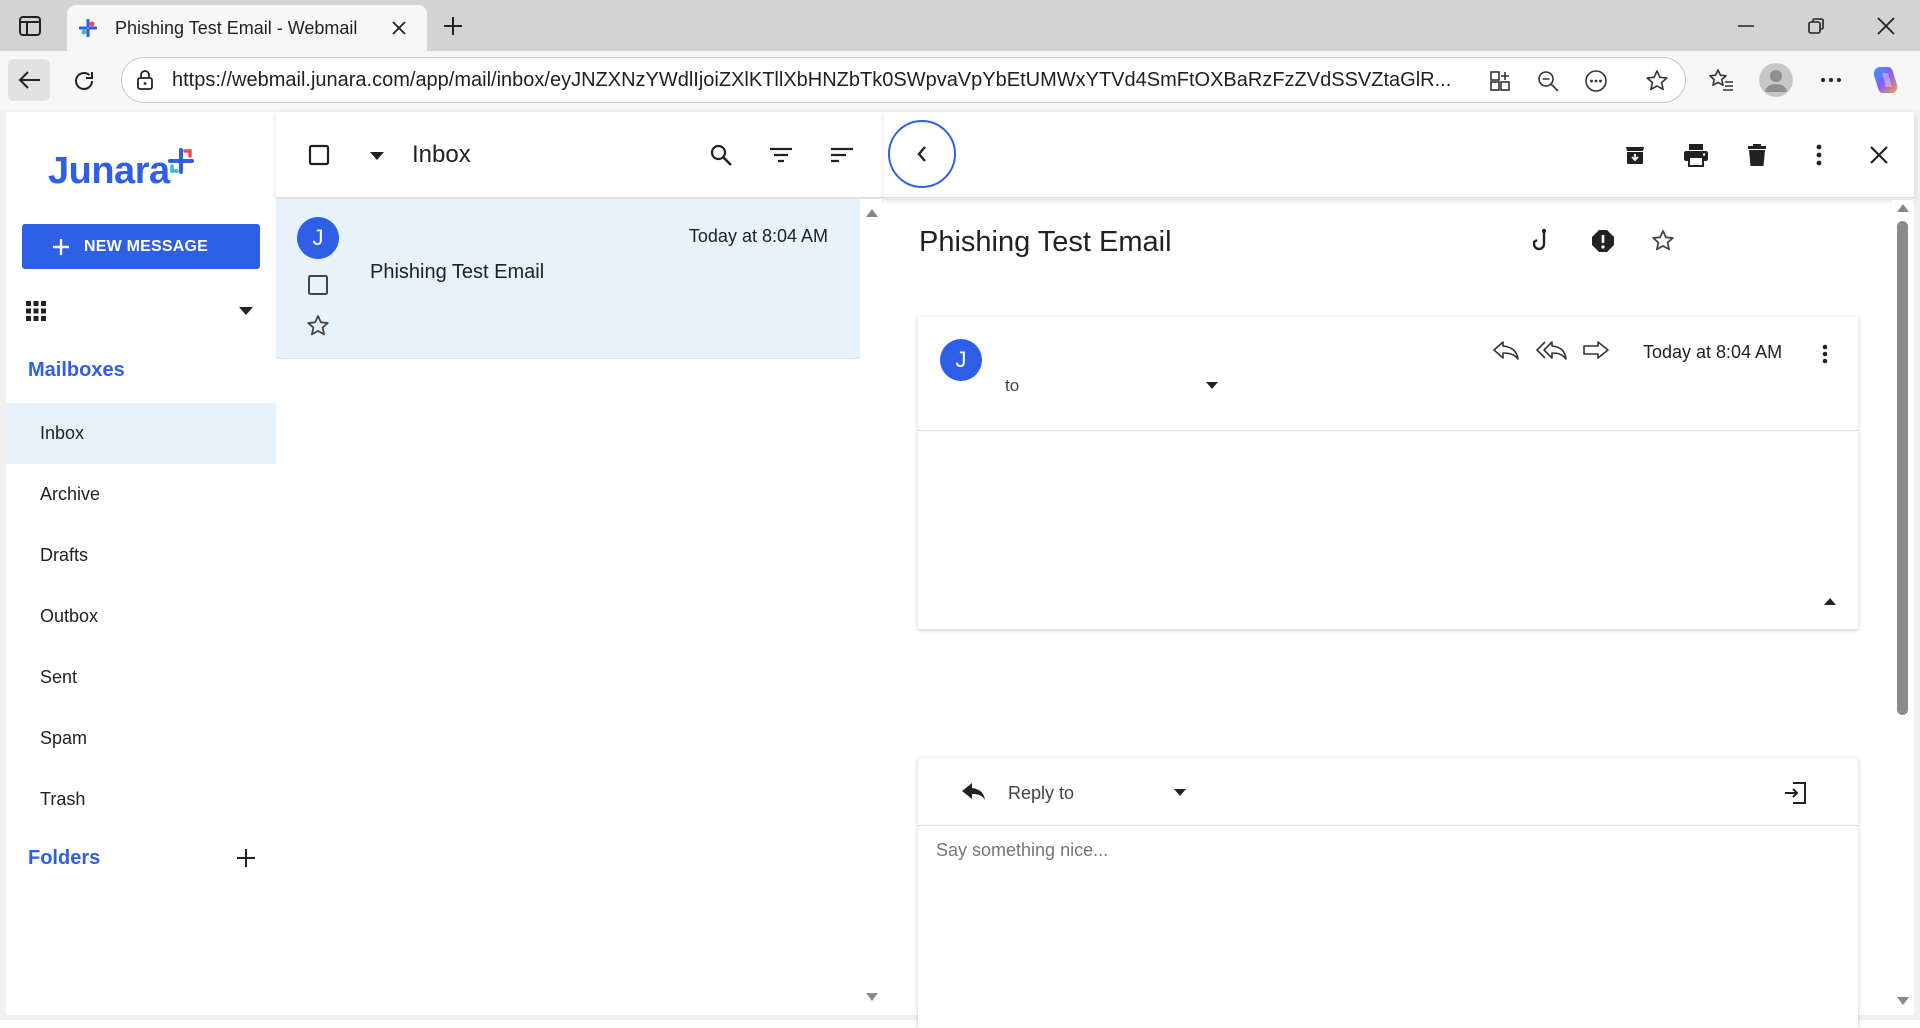 This screenshot has height=1028, width=1920. What do you see at coordinates (141, 555) in the screenshot?
I see `mailbox-drafts: Drafts` at bounding box center [141, 555].